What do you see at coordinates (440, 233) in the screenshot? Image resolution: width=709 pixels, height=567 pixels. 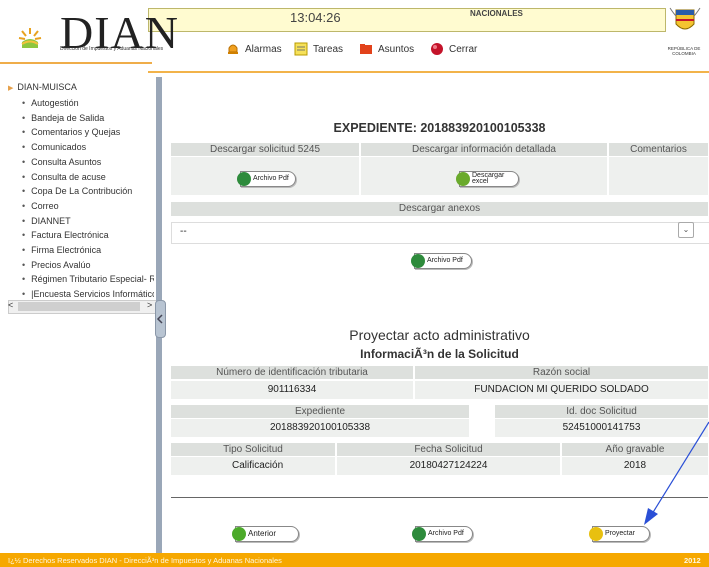 I see `anexos-select` at bounding box center [440, 233].